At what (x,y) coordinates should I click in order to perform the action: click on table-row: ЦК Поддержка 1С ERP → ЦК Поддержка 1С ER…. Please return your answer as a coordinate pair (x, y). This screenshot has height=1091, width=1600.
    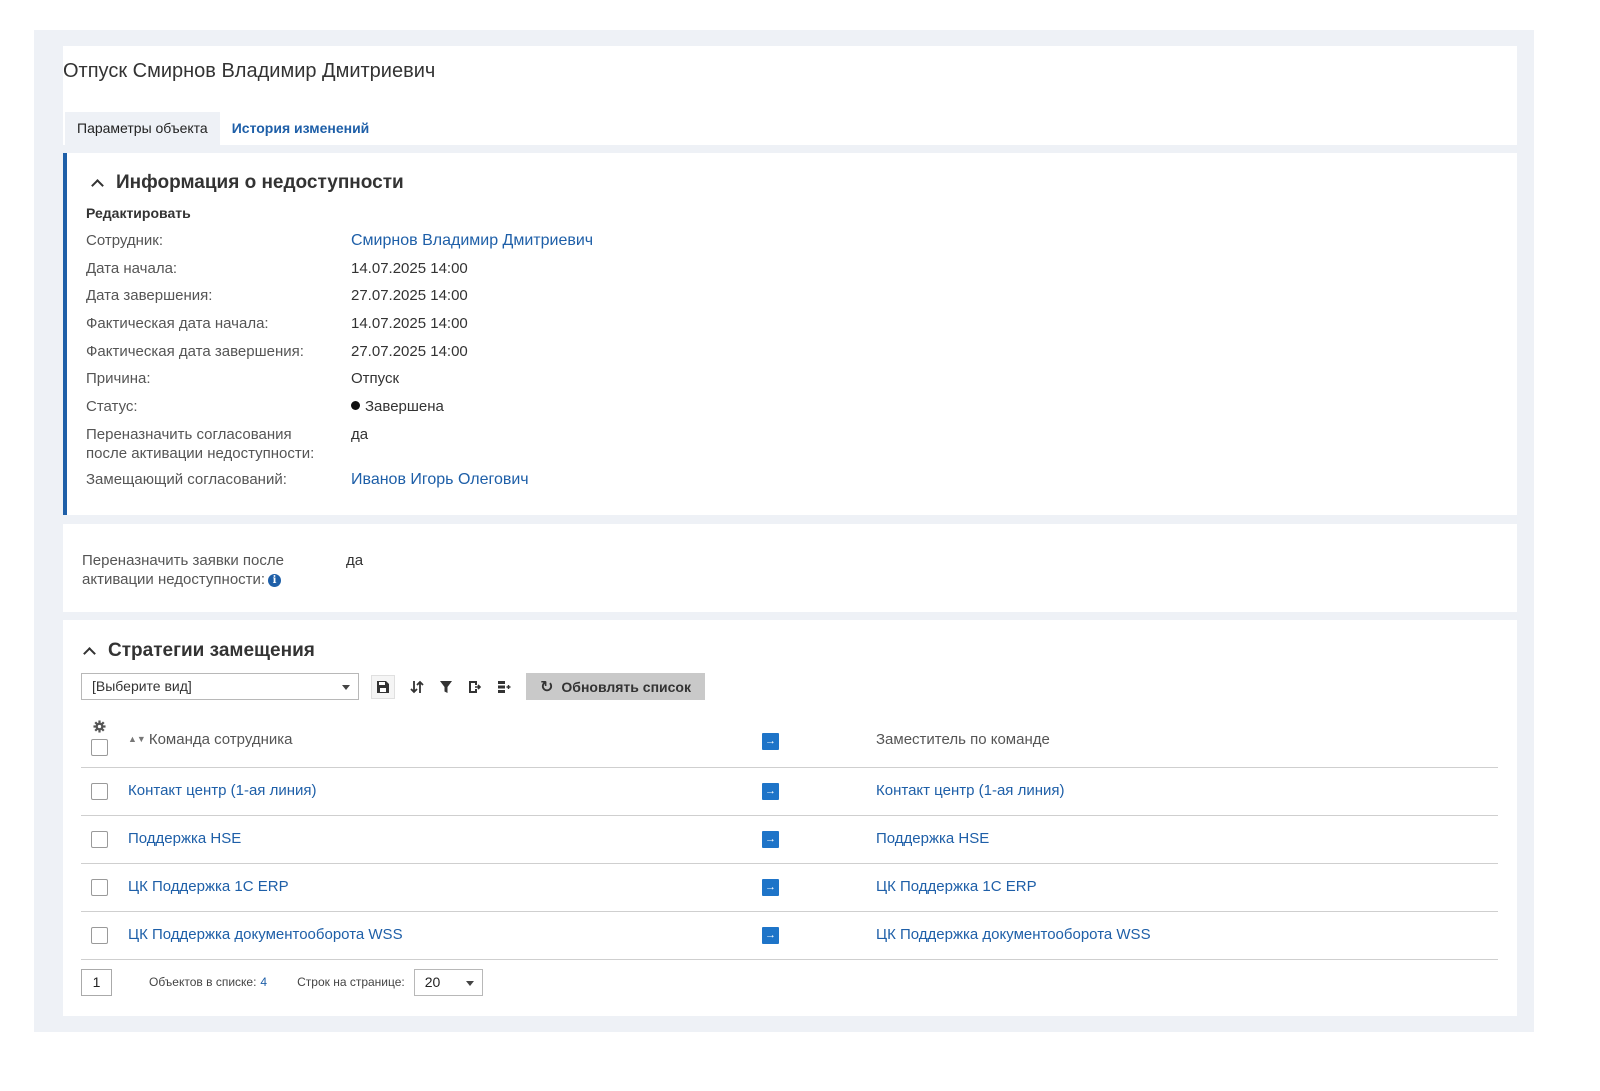
    Looking at the image, I should click on (789, 888).